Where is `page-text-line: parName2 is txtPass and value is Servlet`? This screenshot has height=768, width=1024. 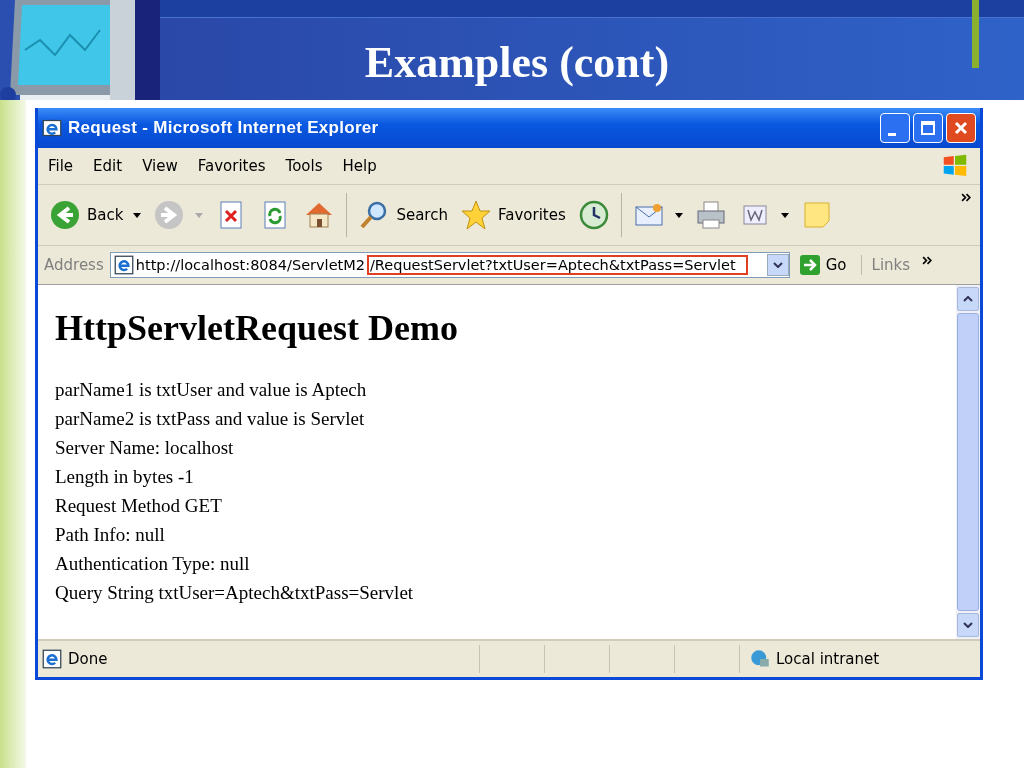
page-text-line: parName2 is txtPass and value is Servlet is located at coordinates (210, 419).